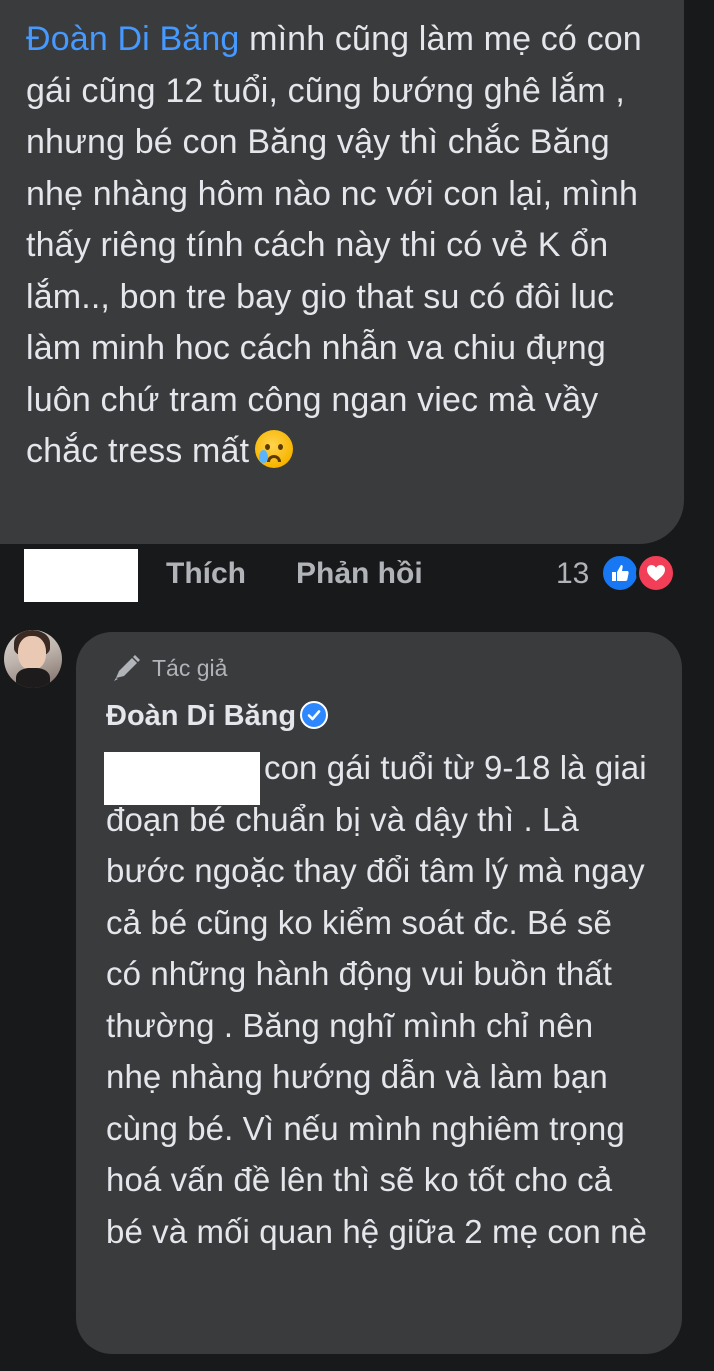  I want to click on love-reaction-icon, so click(656, 573).